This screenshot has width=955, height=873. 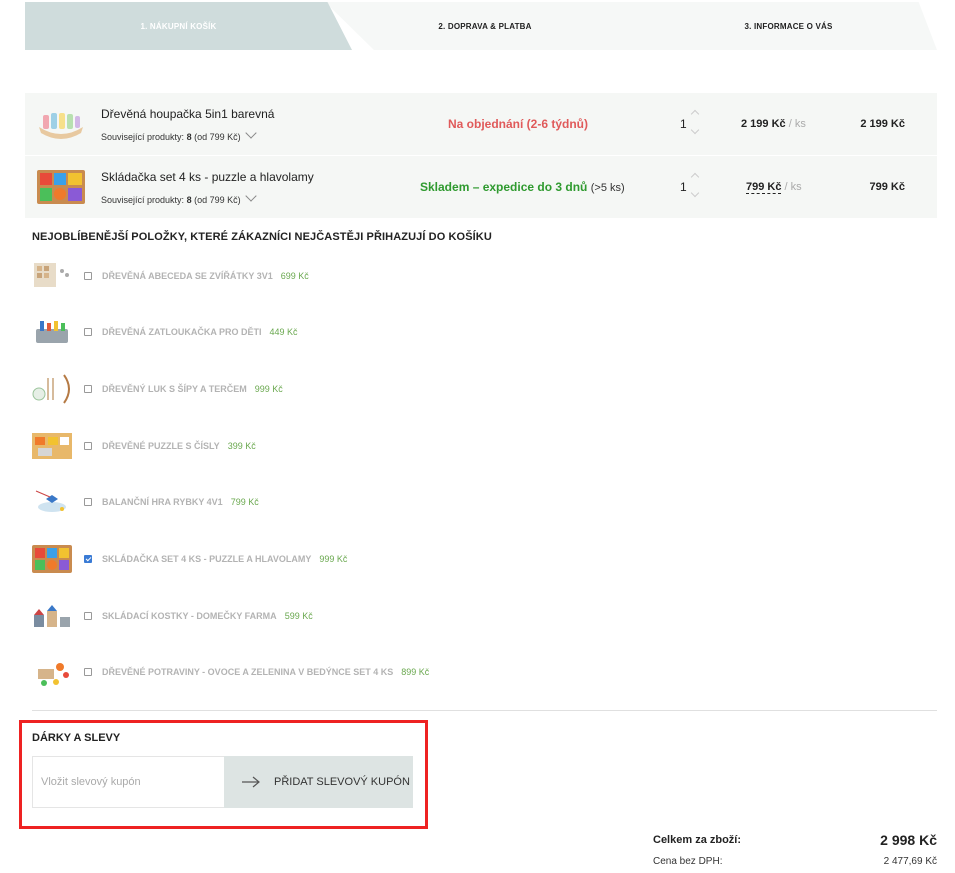 I want to click on add-coupon-button: PŘIDAT SLEVOVÝ KUPÓN, so click(x=318, y=782).